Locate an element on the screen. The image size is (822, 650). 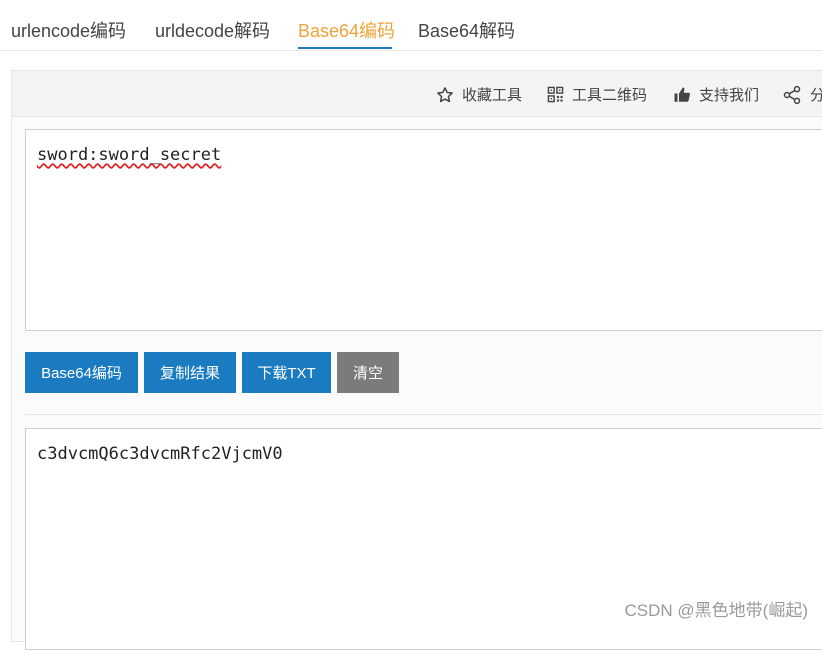
active-tab-indicator is located at coordinates (345, 48).